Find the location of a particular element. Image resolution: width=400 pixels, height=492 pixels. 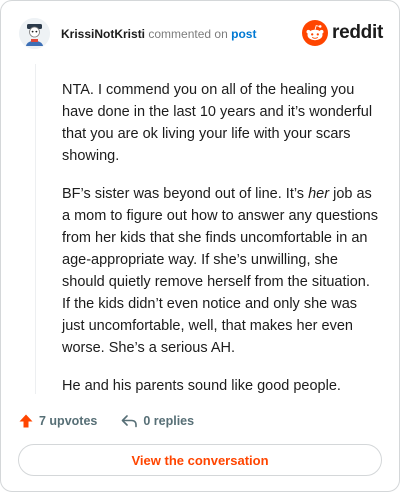

comment-emphasis: her is located at coordinates (319, 194).